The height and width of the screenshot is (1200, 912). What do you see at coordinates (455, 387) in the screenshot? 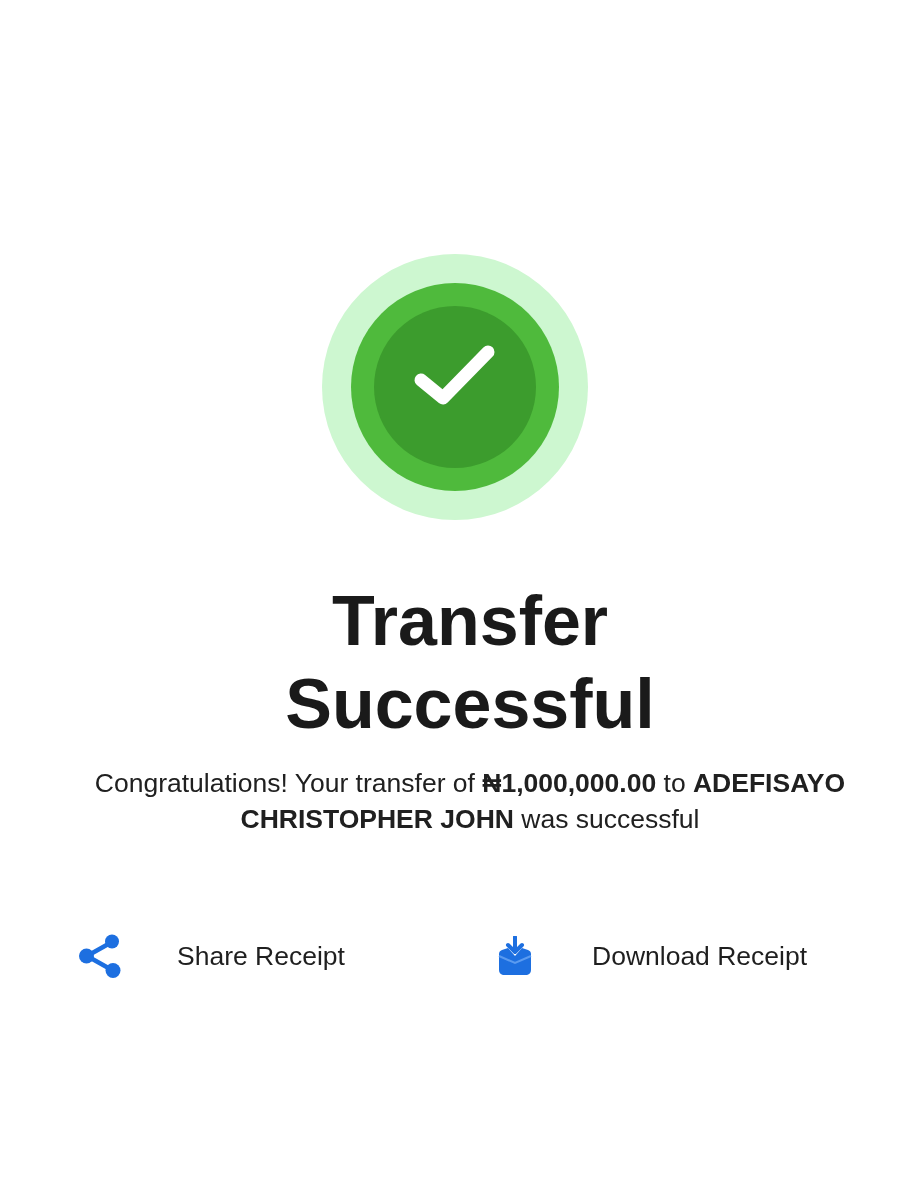
I see `success-check-icon` at bounding box center [455, 387].